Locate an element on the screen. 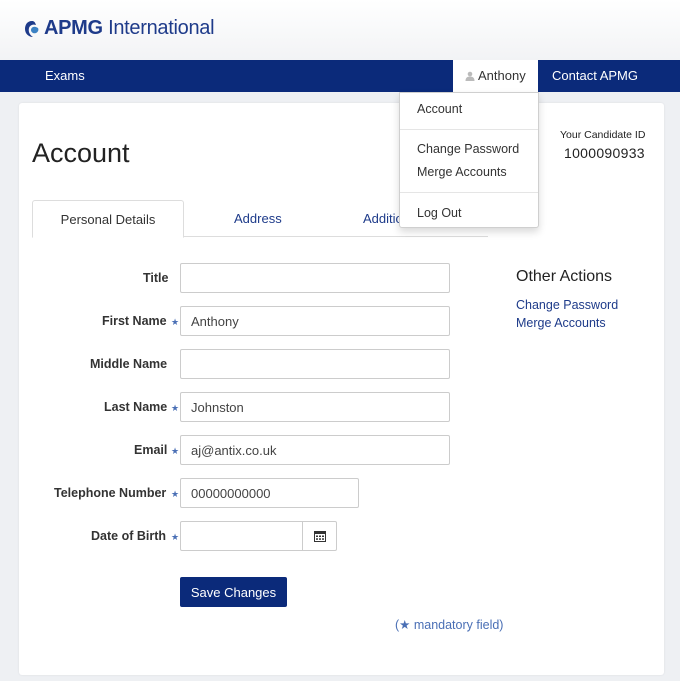 The image size is (680, 681). change-password-link: Change Password is located at coordinates (567, 305).